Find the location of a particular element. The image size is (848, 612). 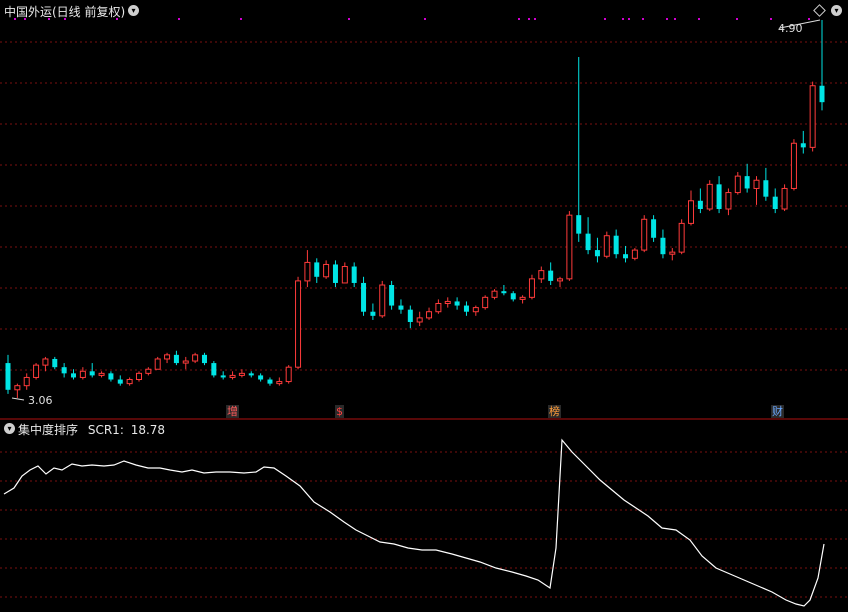

event-badge-bang: 榜 is located at coordinates (554, 411).